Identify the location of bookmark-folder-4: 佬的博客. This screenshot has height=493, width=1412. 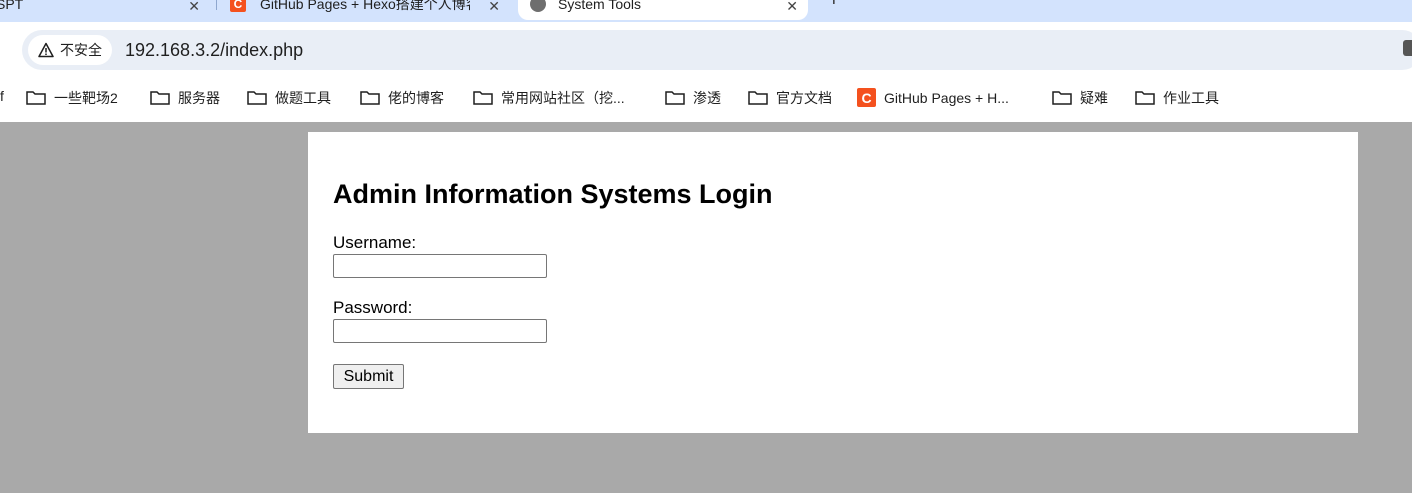
(402, 98).